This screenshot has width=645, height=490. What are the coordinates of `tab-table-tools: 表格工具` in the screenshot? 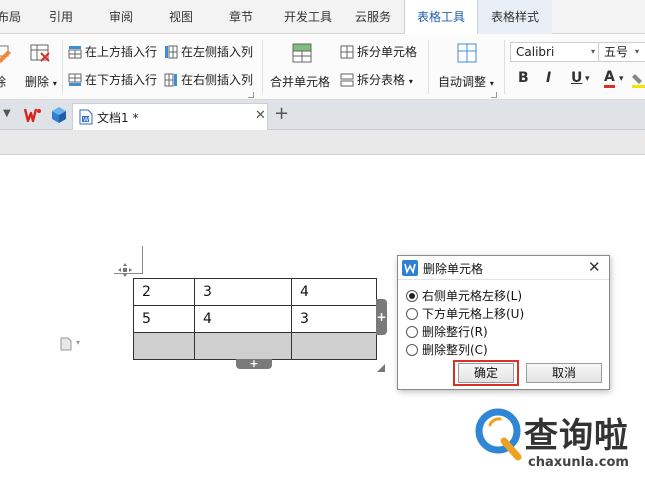 It's located at (441, 17).